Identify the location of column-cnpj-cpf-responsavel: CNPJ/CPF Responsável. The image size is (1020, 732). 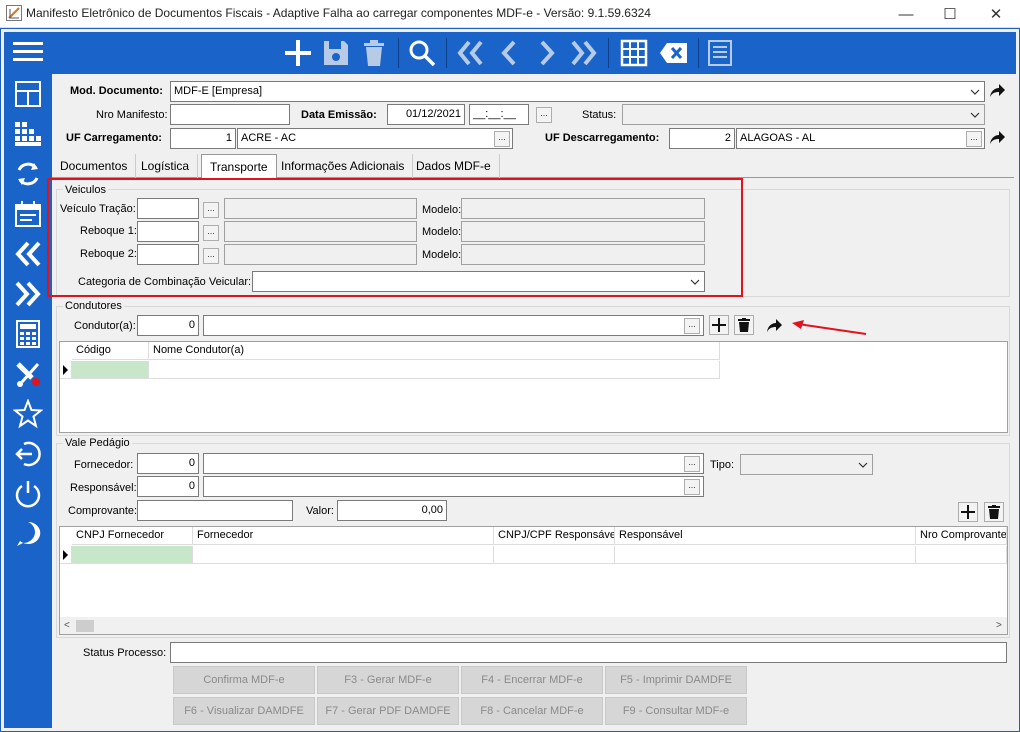
(554, 536).